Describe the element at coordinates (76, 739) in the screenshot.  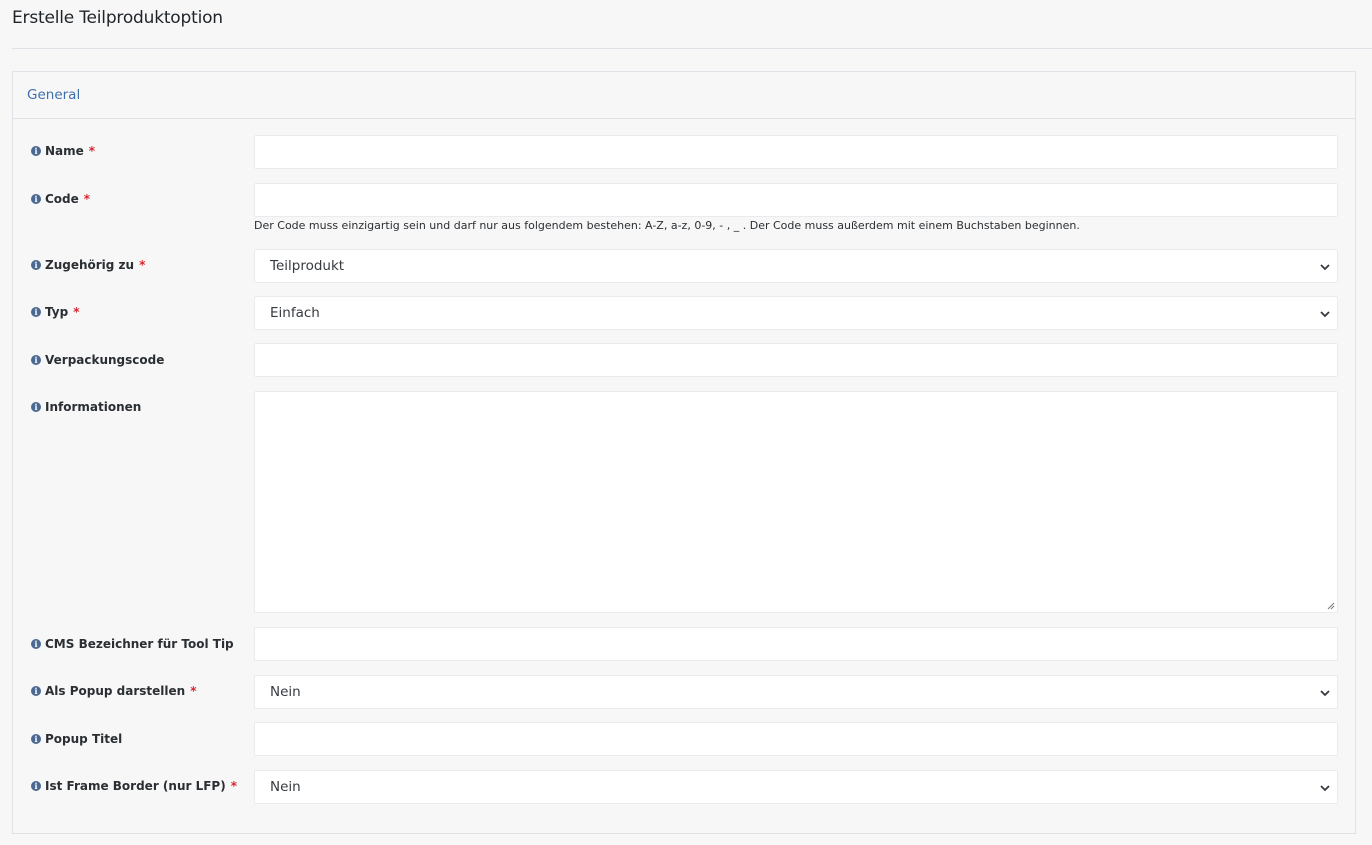
I see `popup-title-label: i Popup Titel` at that location.